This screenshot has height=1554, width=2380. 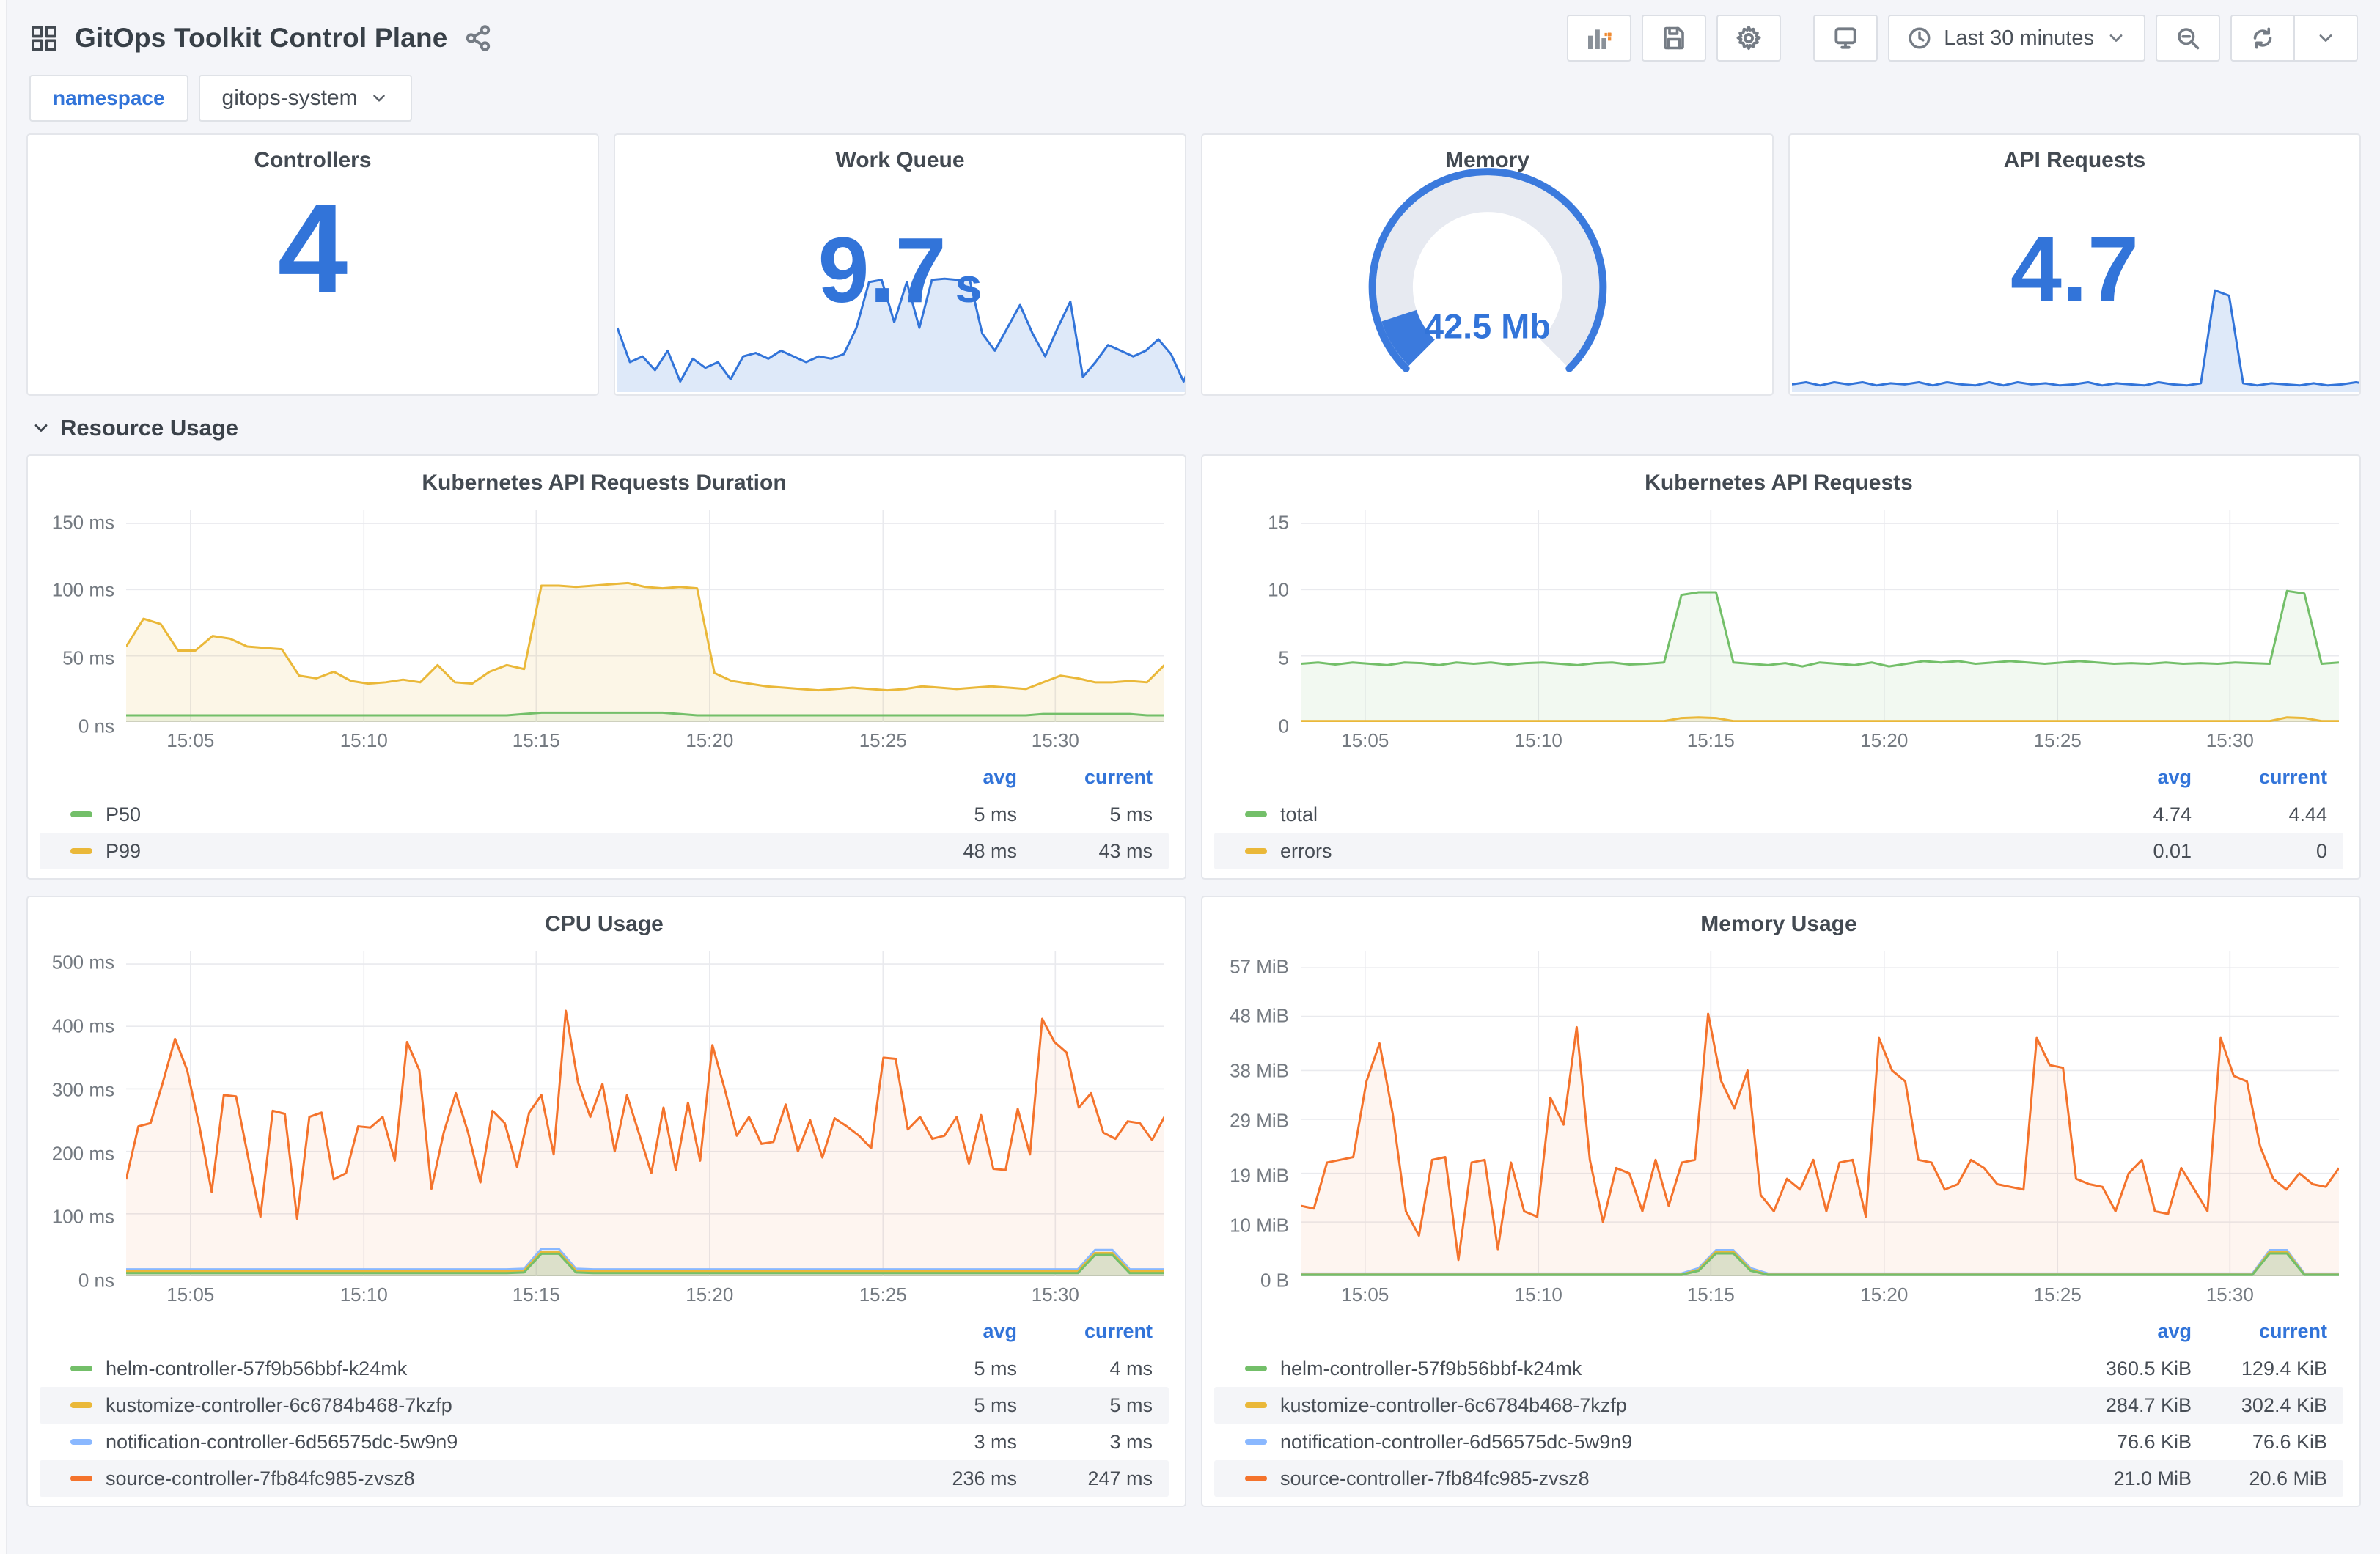 I want to click on panel-controllers: Controllers 4, so click(x=312, y=265).